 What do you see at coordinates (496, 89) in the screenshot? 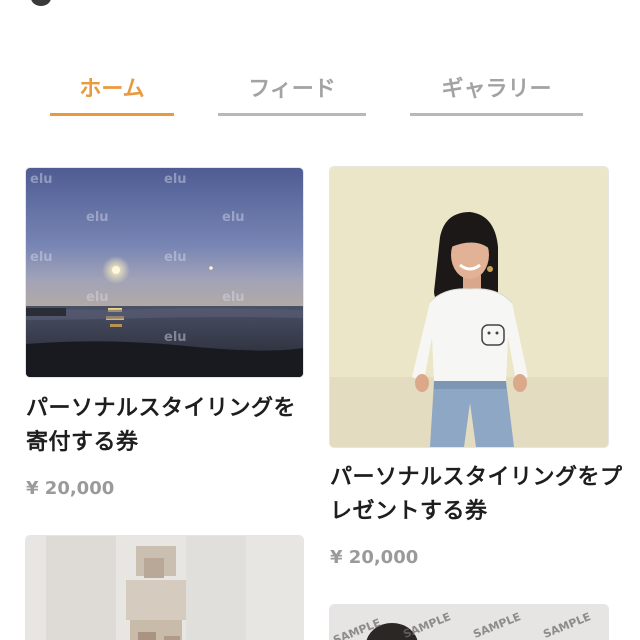
I see `tab-gallery-label: ギャラリー` at bounding box center [496, 89].